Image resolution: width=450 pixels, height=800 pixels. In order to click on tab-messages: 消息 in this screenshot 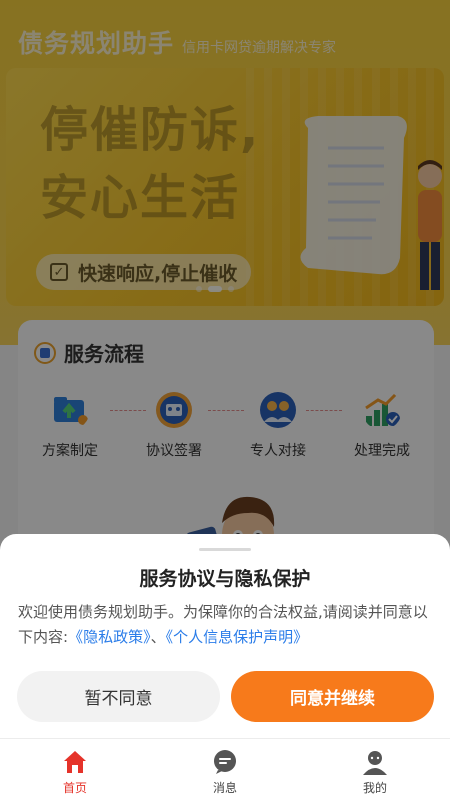, I will do `click(225, 769)`.